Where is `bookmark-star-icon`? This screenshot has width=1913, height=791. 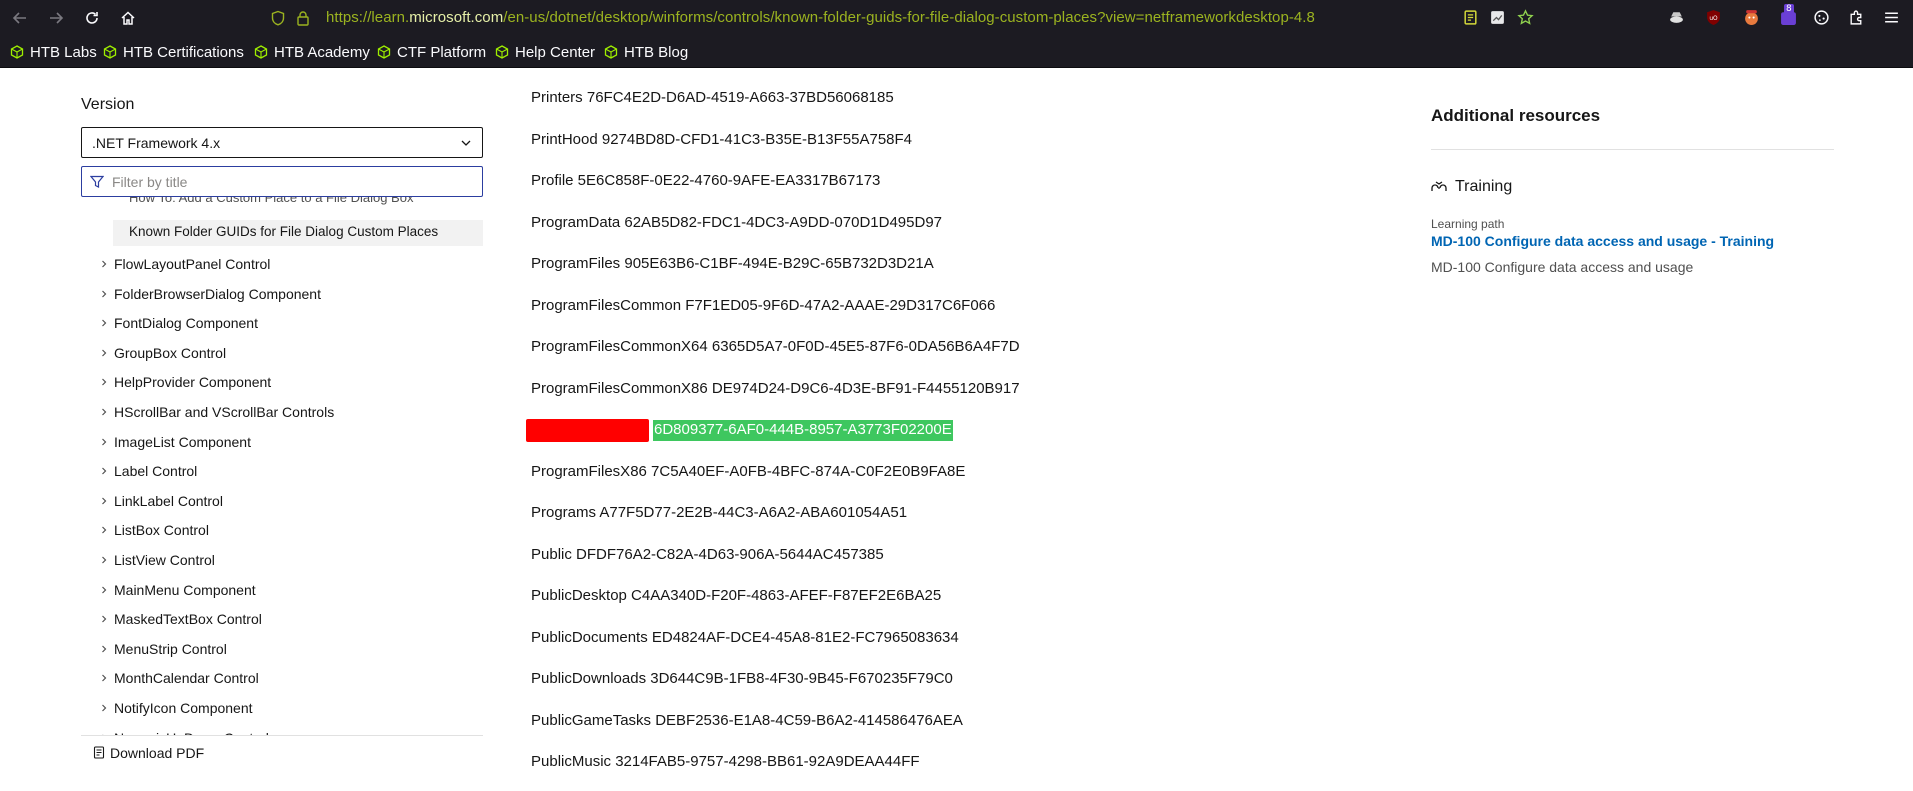 bookmark-star-icon is located at coordinates (1525, 17).